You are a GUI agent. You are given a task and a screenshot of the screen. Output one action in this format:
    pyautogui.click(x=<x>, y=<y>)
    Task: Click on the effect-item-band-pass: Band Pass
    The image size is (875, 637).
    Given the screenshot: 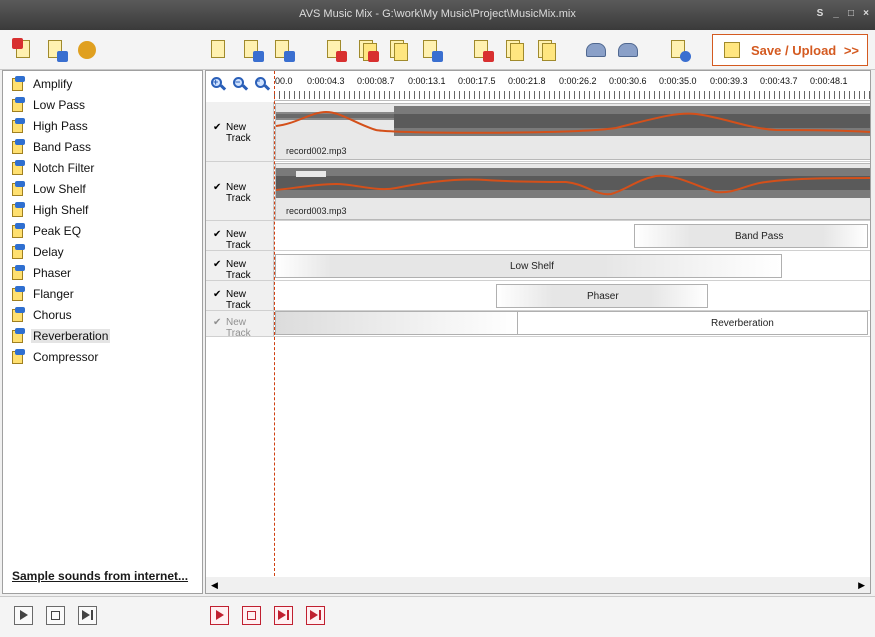 What is the action you would take?
    pyautogui.click(x=106, y=146)
    